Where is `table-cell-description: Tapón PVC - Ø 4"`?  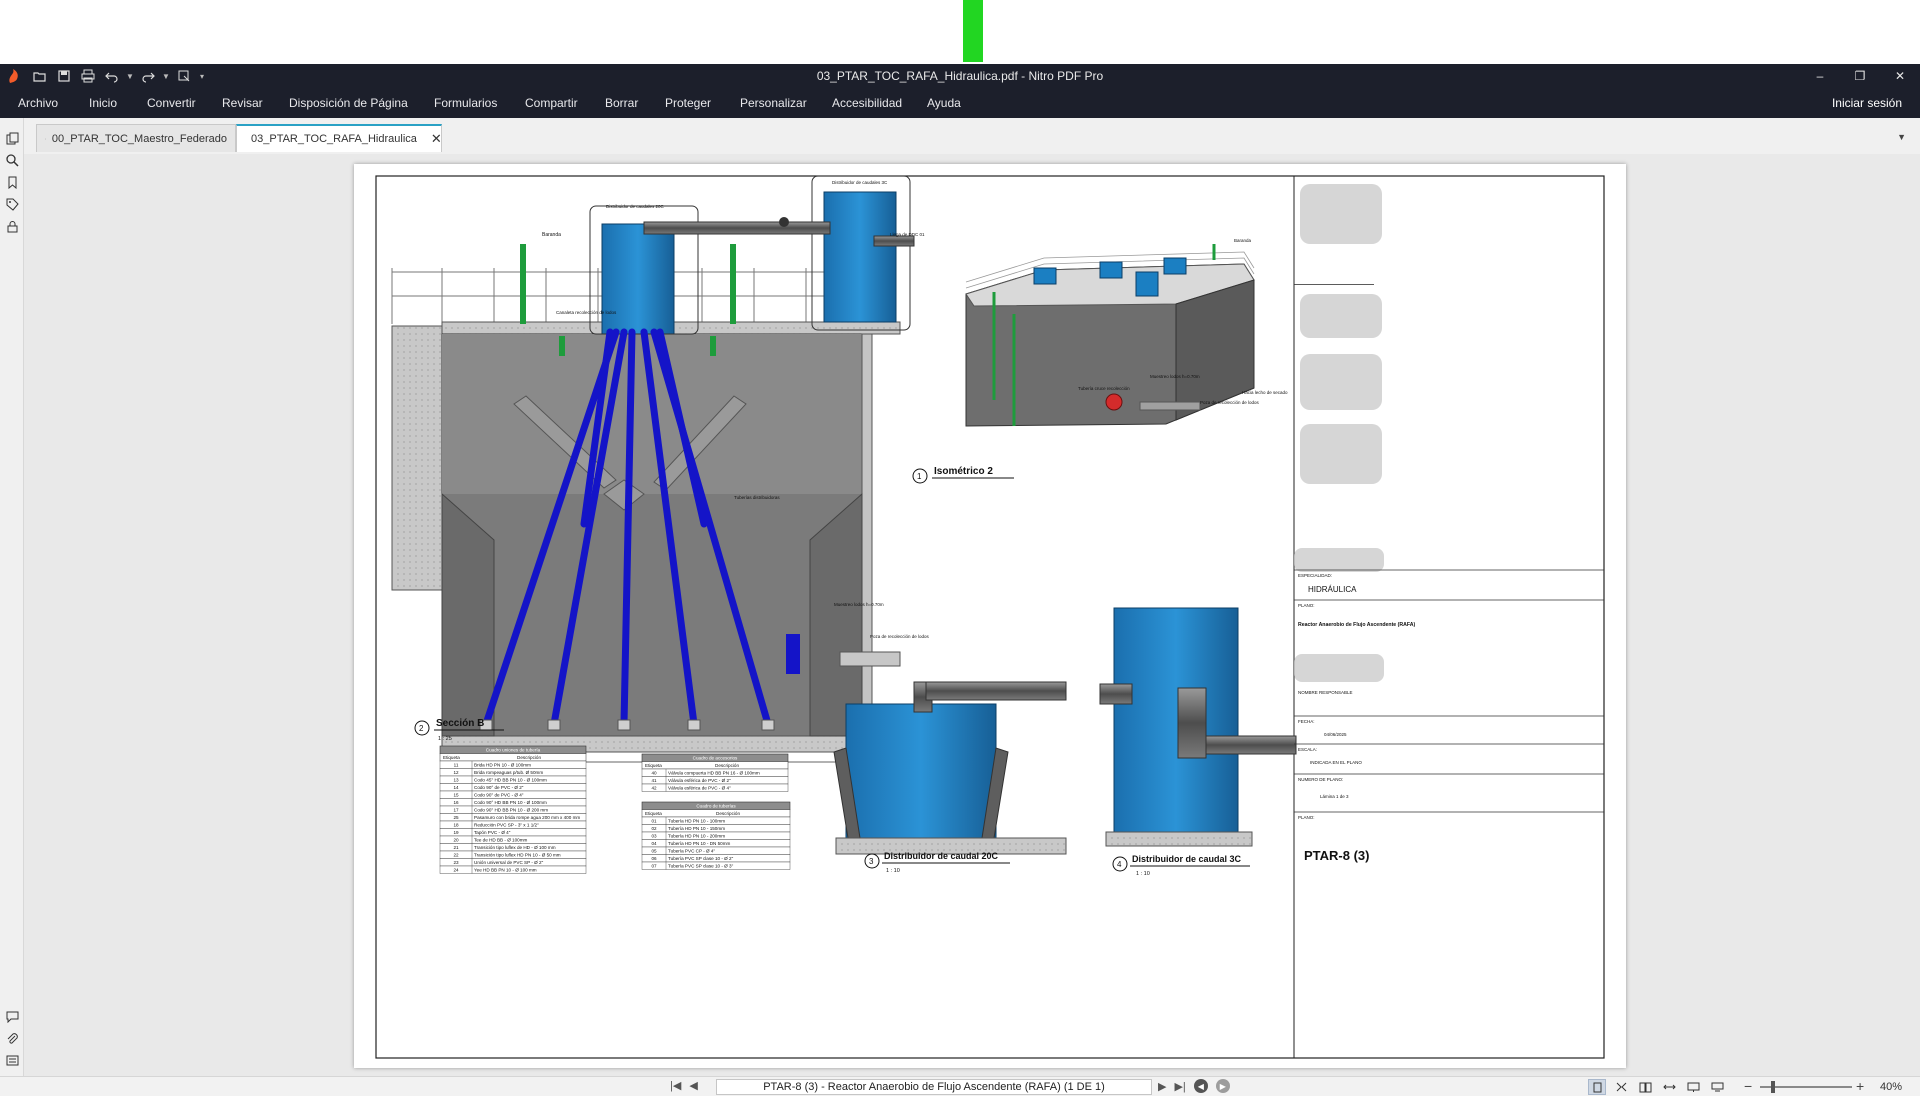 table-cell-description: Tapón PVC - Ø 4" is located at coordinates (492, 832).